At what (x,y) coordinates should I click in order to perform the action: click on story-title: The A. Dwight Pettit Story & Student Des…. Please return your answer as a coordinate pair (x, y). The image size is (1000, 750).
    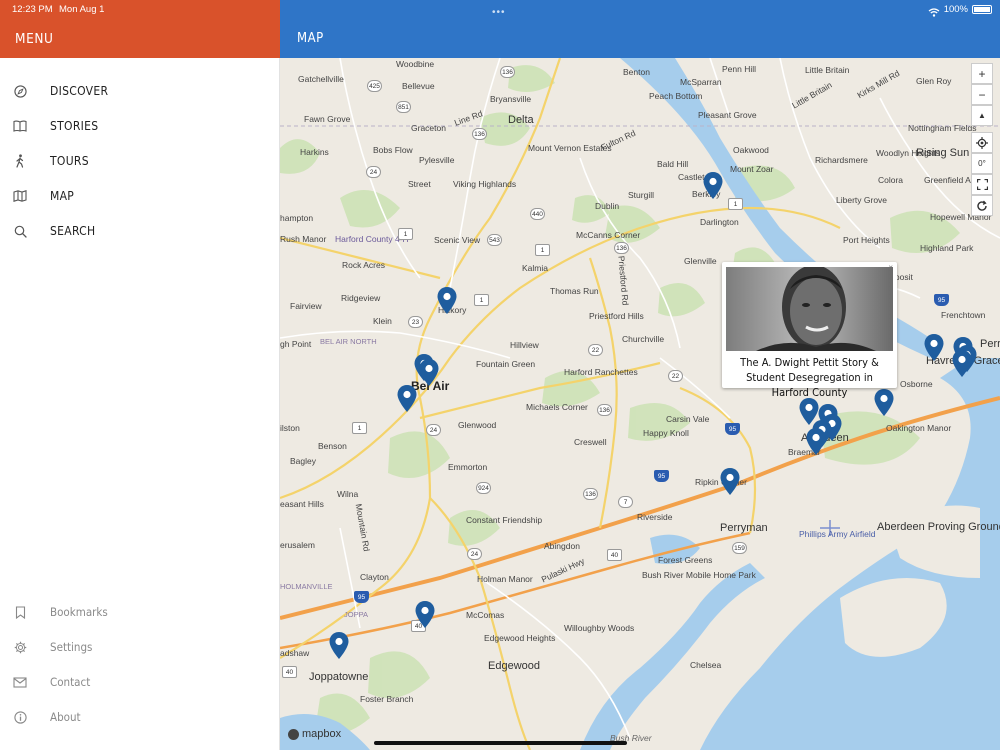
    Looking at the image, I should click on (809, 377).